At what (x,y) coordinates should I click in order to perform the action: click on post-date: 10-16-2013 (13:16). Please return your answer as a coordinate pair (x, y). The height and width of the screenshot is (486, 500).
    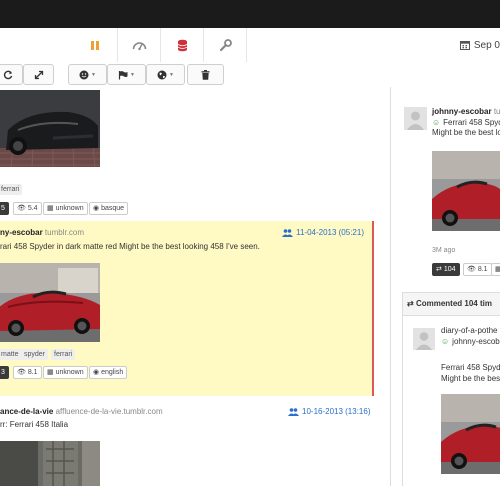
    Looking at the image, I should click on (329, 411).